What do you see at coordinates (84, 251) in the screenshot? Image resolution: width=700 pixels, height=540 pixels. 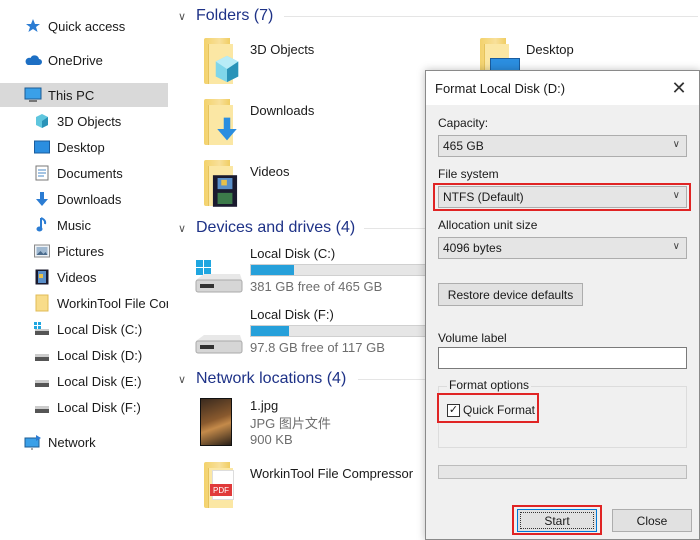 I see `sidebar-item-pictures: Pictures` at bounding box center [84, 251].